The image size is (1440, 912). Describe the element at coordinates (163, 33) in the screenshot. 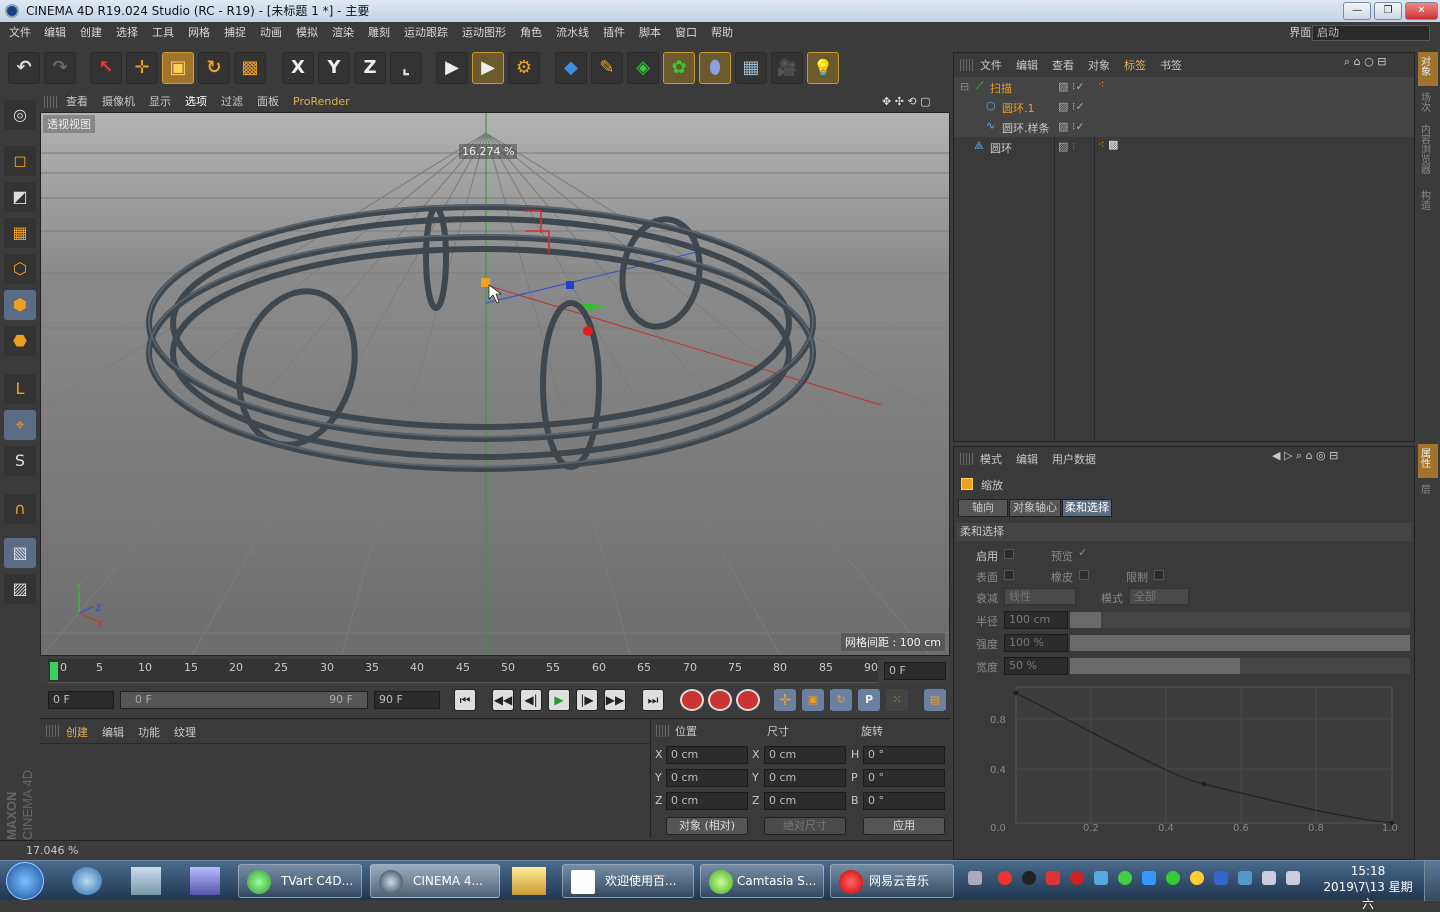

I see `menu-tools: 工具` at that location.